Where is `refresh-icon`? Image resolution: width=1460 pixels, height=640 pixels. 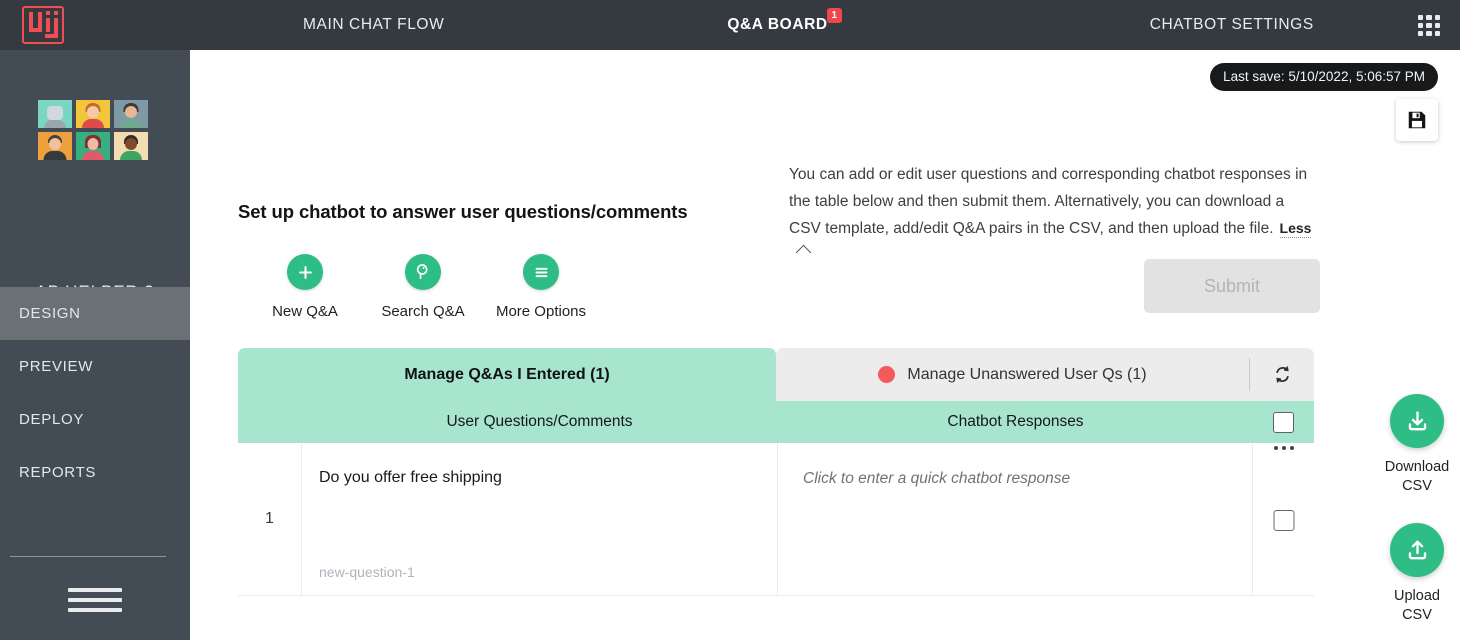
refresh-icon is located at coordinates (1282, 374).